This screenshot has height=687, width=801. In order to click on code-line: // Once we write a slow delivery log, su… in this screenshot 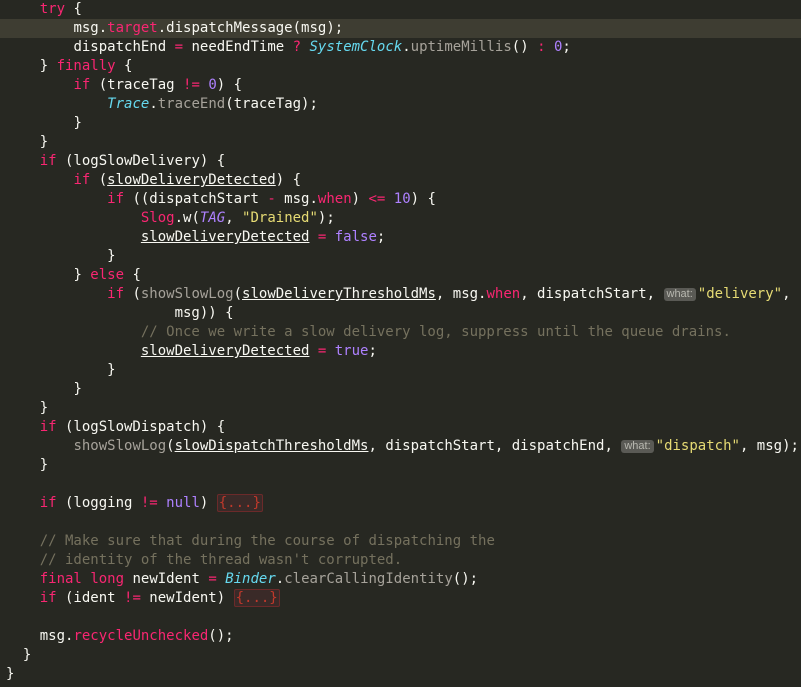, I will do `click(400, 332)`.